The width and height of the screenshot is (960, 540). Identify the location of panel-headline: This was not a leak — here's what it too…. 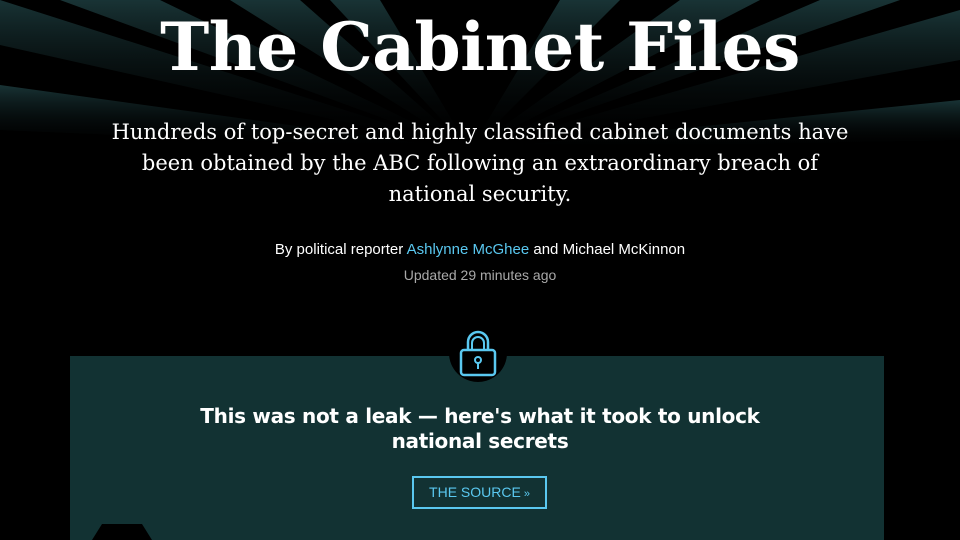
(480, 429).